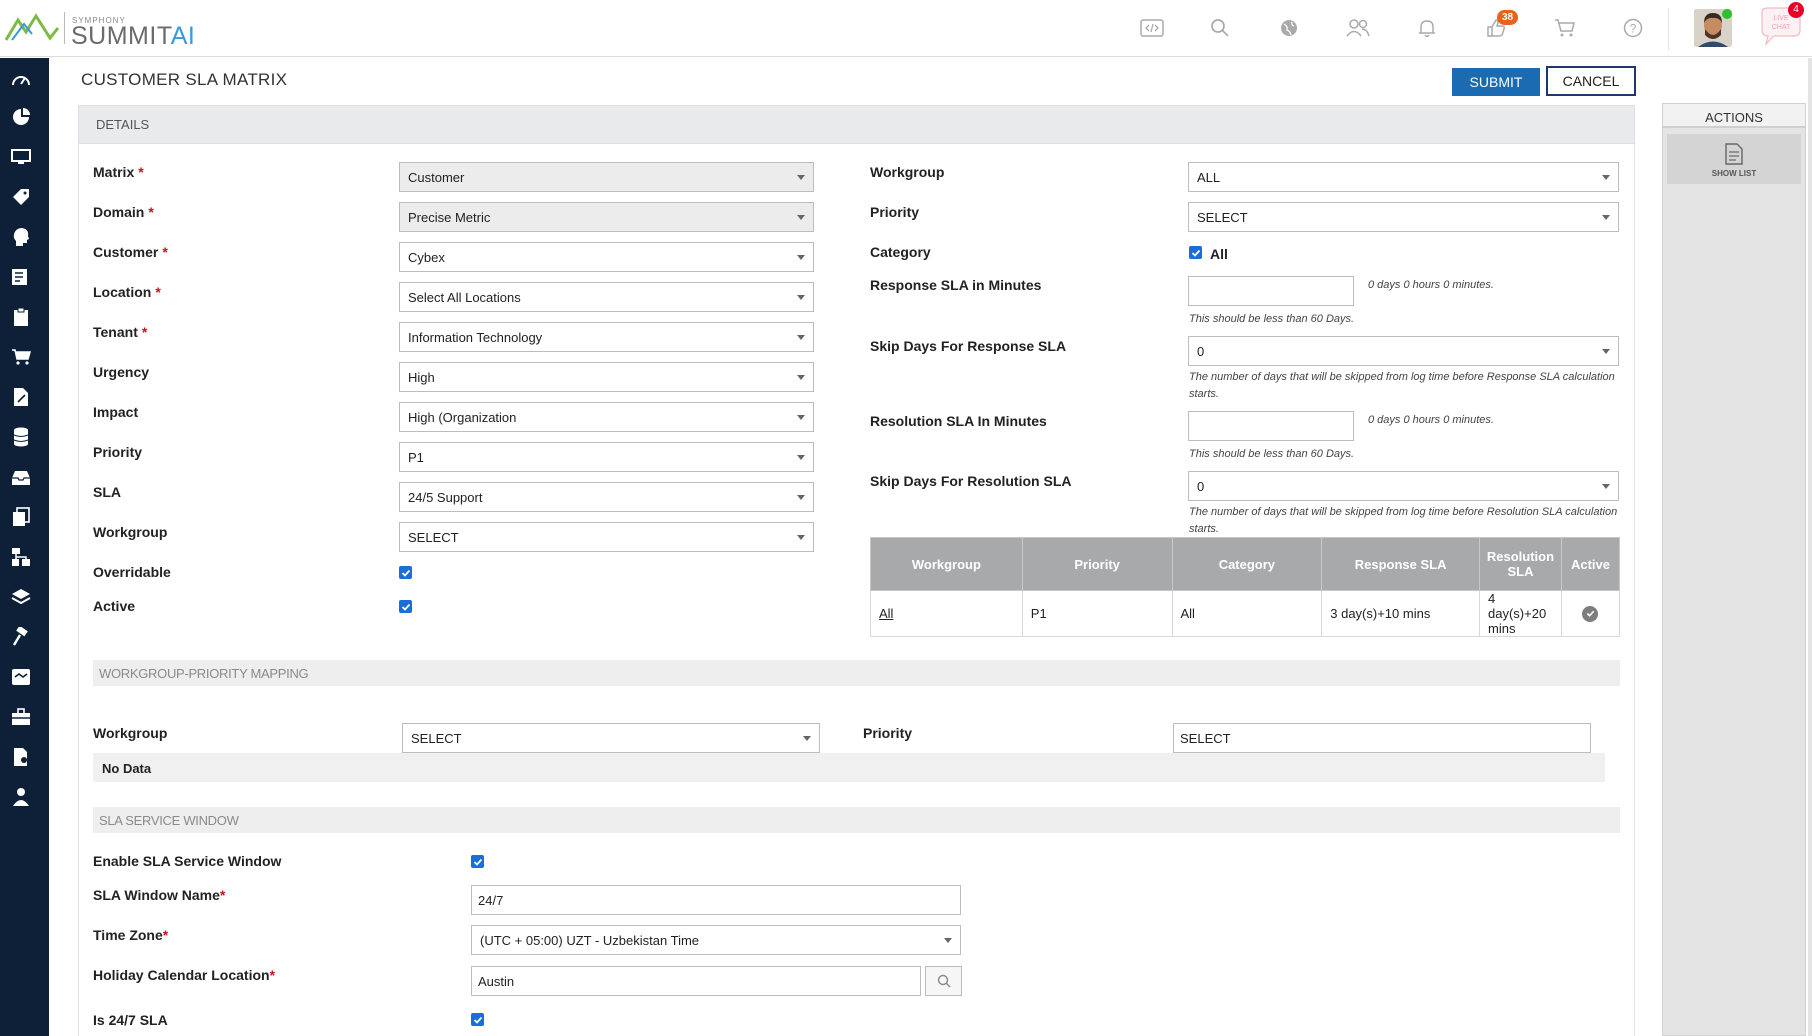 The image size is (1812, 1036). What do you see at coordinates (477, 861) in the screenshot?
I see `enable-service-window-checkbox` at bounding box center [477, 861].